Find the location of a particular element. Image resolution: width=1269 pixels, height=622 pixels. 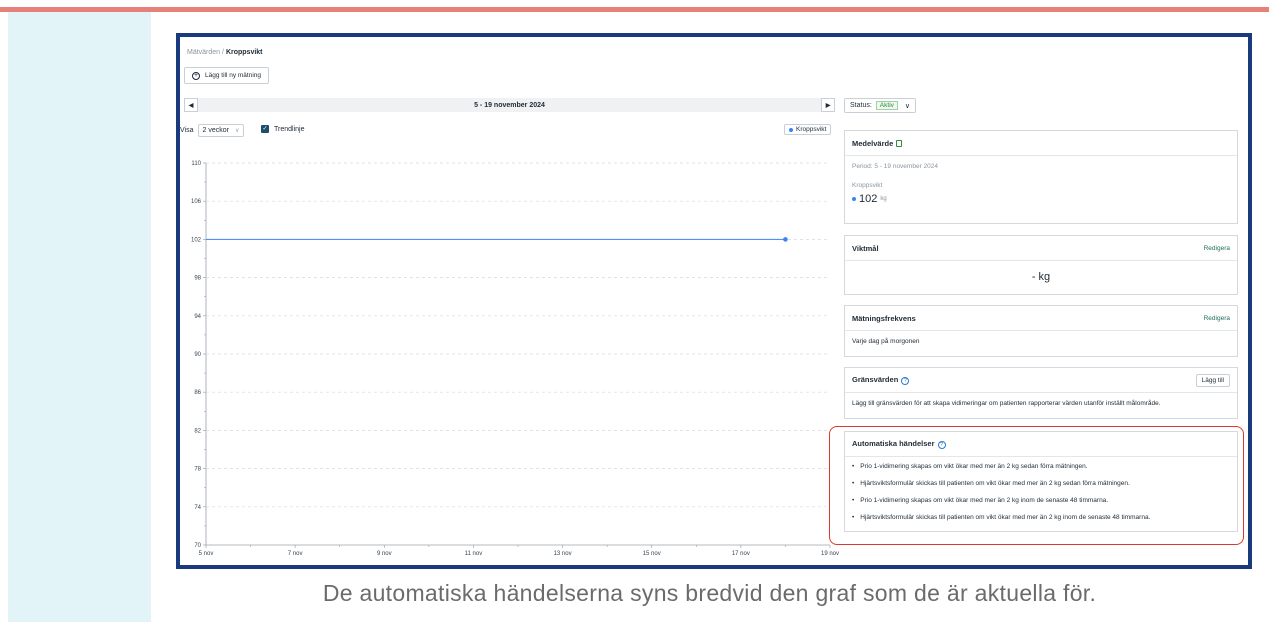

add-measurement-button: + Lägg till ny mätning is located at coordinates (227, 75).